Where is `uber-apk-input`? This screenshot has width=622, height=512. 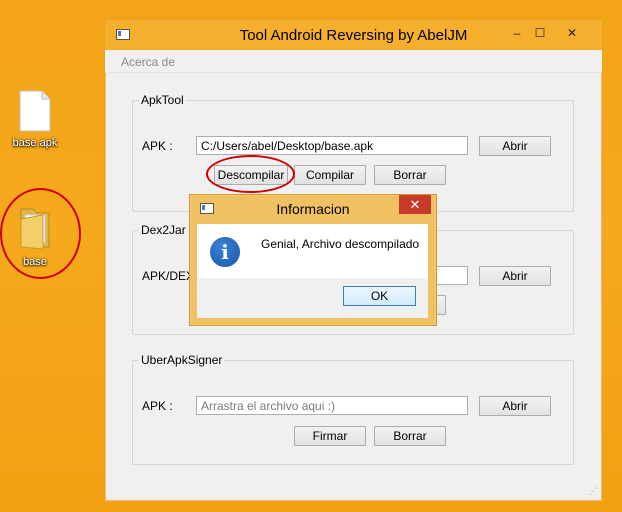
uber-apk-input is located at coordinates (332, 405).